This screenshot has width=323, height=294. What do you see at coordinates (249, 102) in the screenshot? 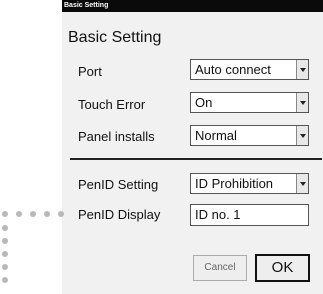
I see `touch-error-select: On` at bounding box center [249, 102].